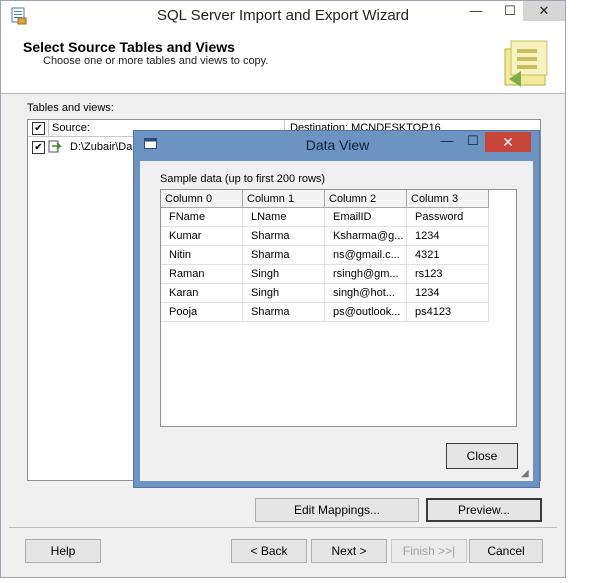 The height and width of the screenshot is (583, 596). I want to click on maximize-button: ☐, so click(510, 11).